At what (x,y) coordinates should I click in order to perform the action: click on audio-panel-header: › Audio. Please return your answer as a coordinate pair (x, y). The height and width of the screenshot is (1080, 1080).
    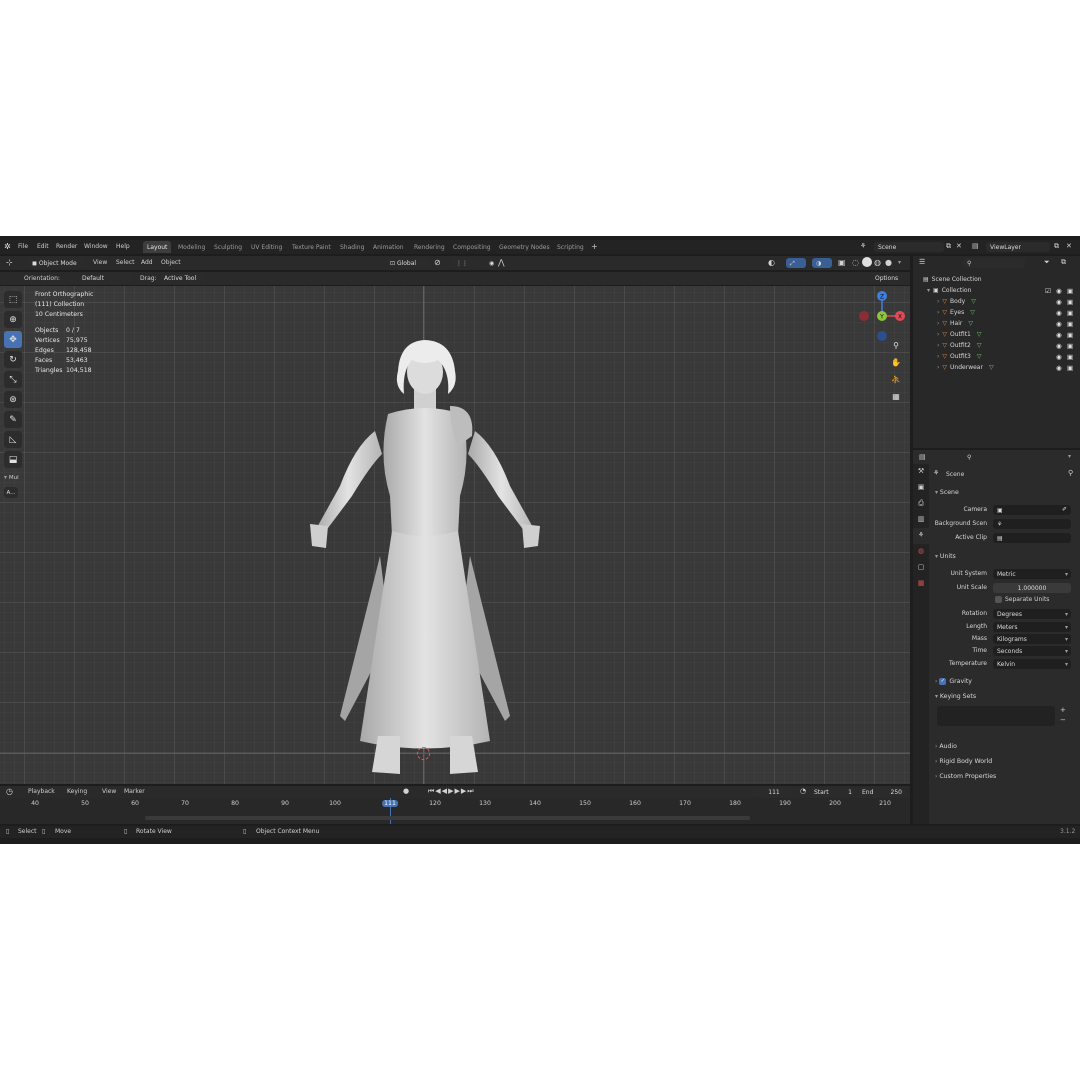
    Looking at the image, I should click on (946, 746).